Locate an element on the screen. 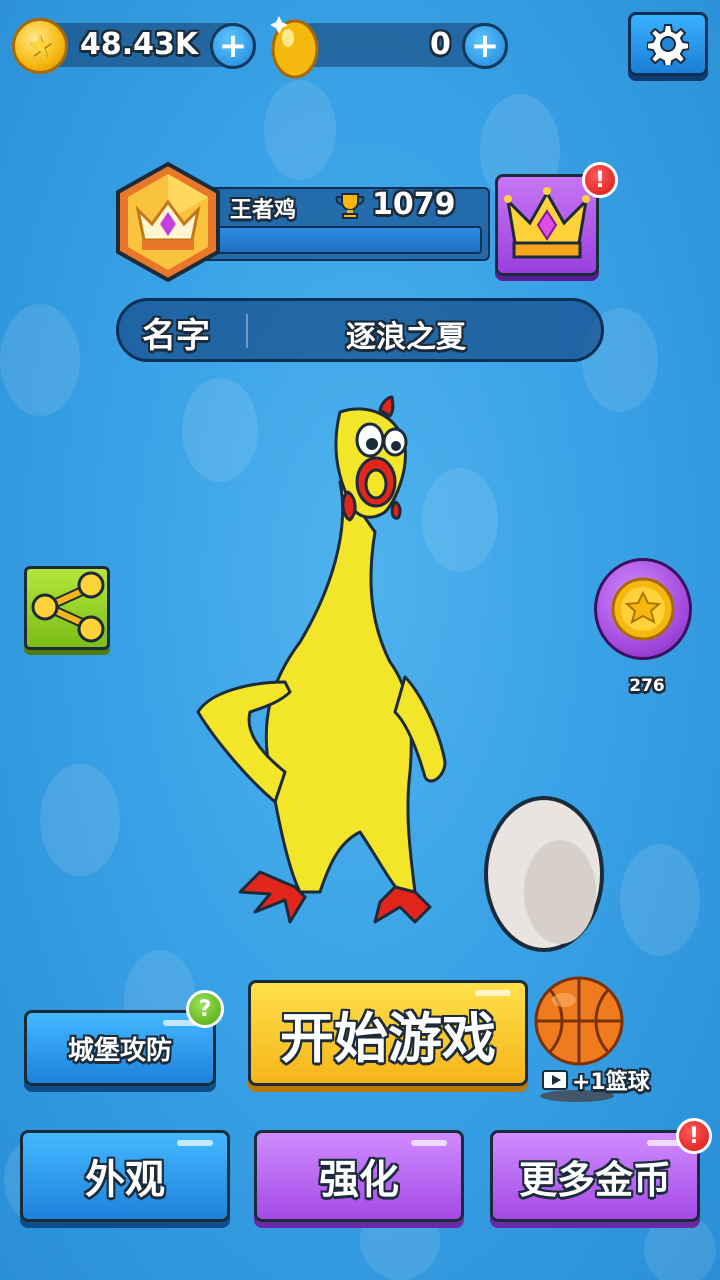 This screenshot has width=720, height=1280. upgrade-button: 强化 is located at coordinates (359, 1176).